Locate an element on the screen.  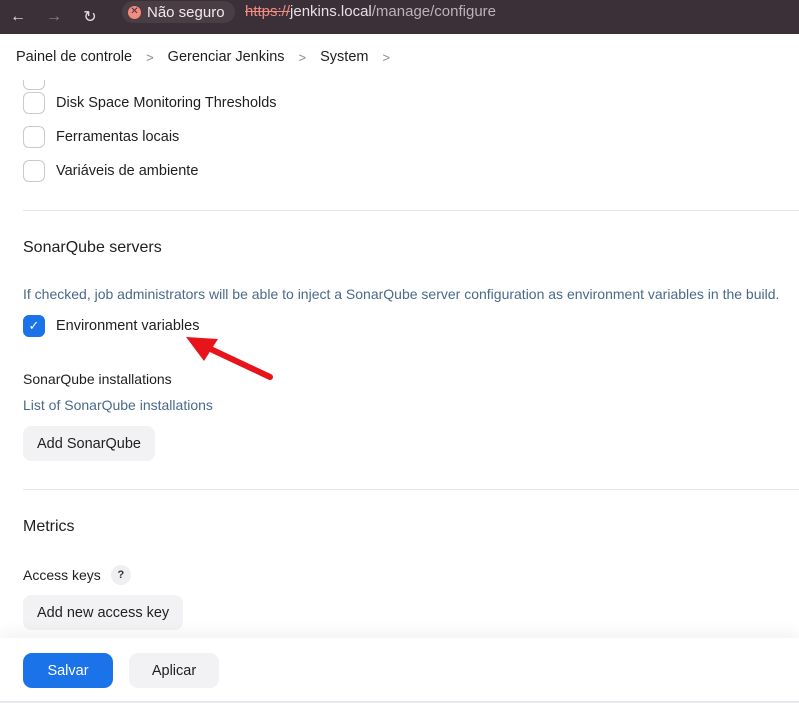
annotation-arrow-icon is located at coordinates (229, 358).